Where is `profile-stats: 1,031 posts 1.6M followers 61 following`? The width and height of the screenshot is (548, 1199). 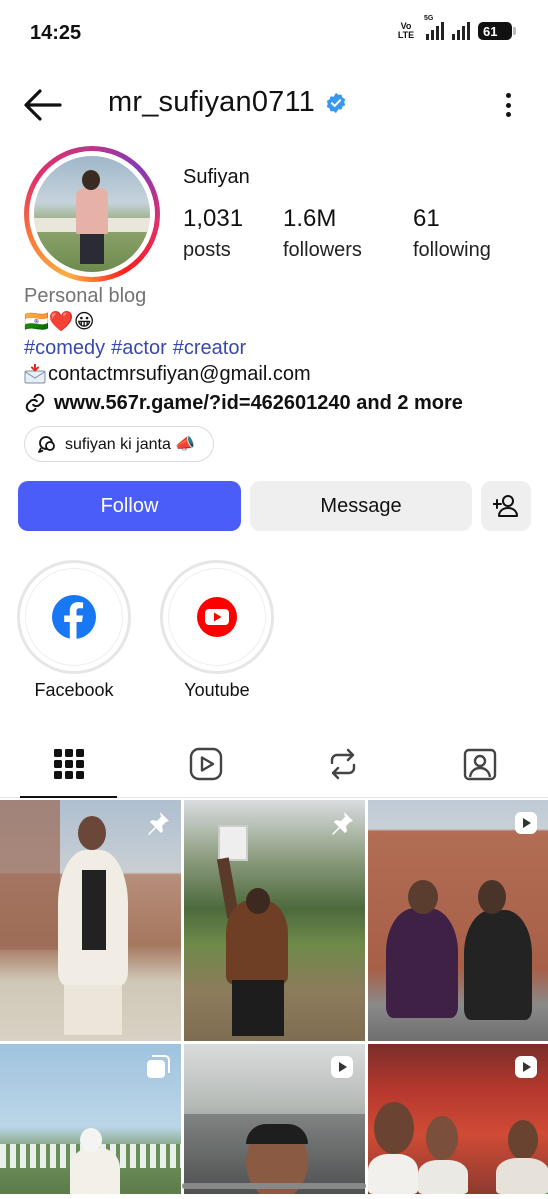 profile-stats: 1,031 posts 1.6M followers 61 following is located at coordinates (337, 235).